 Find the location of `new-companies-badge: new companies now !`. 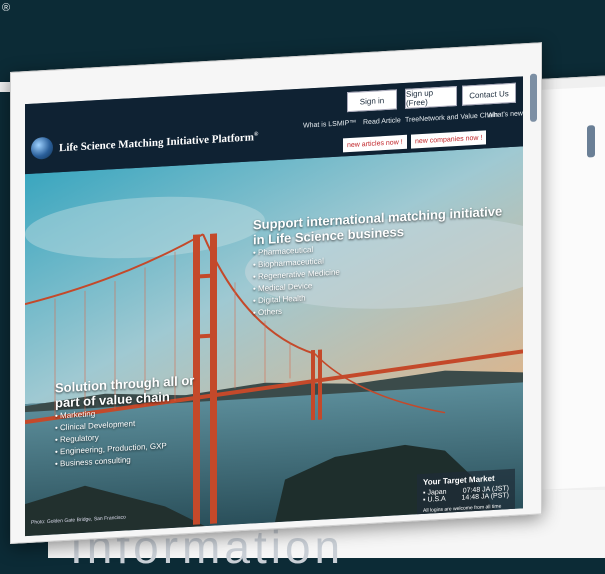

new-companies-badge: new companies now ! is located at coordinates (449, 139).